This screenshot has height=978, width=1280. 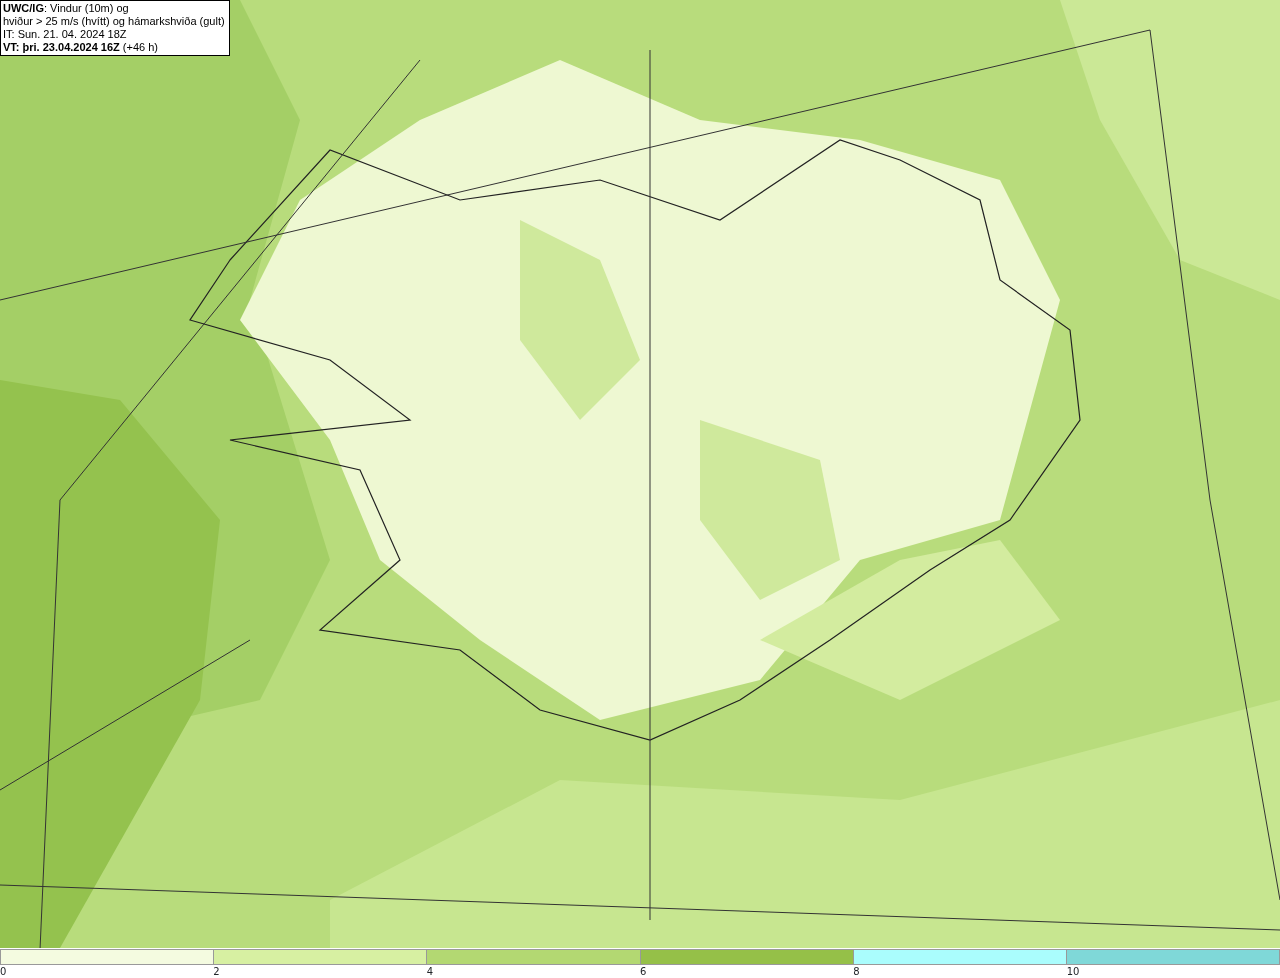 What do you see at coordinates (81, 47) in the screenshot?
I see `title-line: VT: þri. 23.04.2024 16Z (+46 h)` at bounding box center [81, 47].